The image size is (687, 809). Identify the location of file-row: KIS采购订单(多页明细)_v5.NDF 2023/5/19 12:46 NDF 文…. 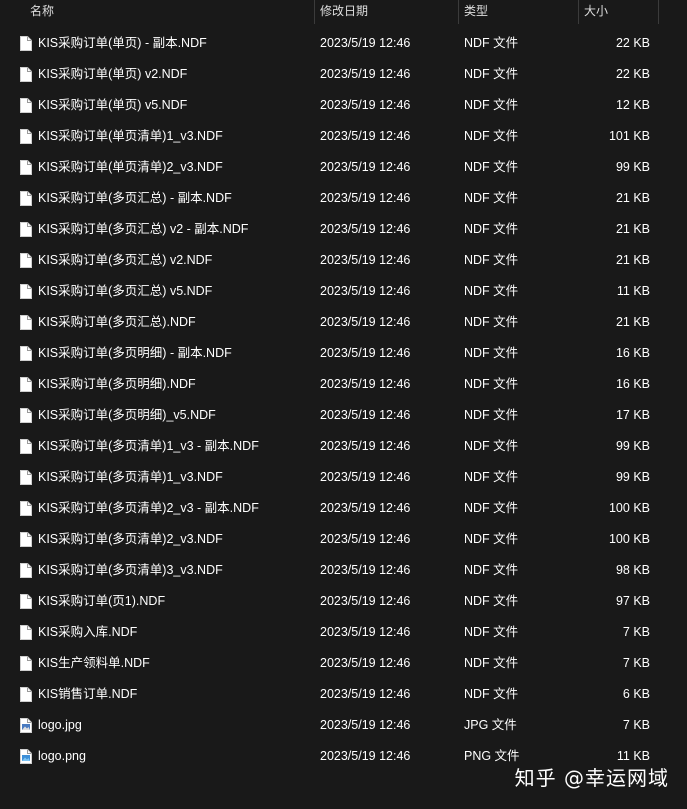
(343, 415).